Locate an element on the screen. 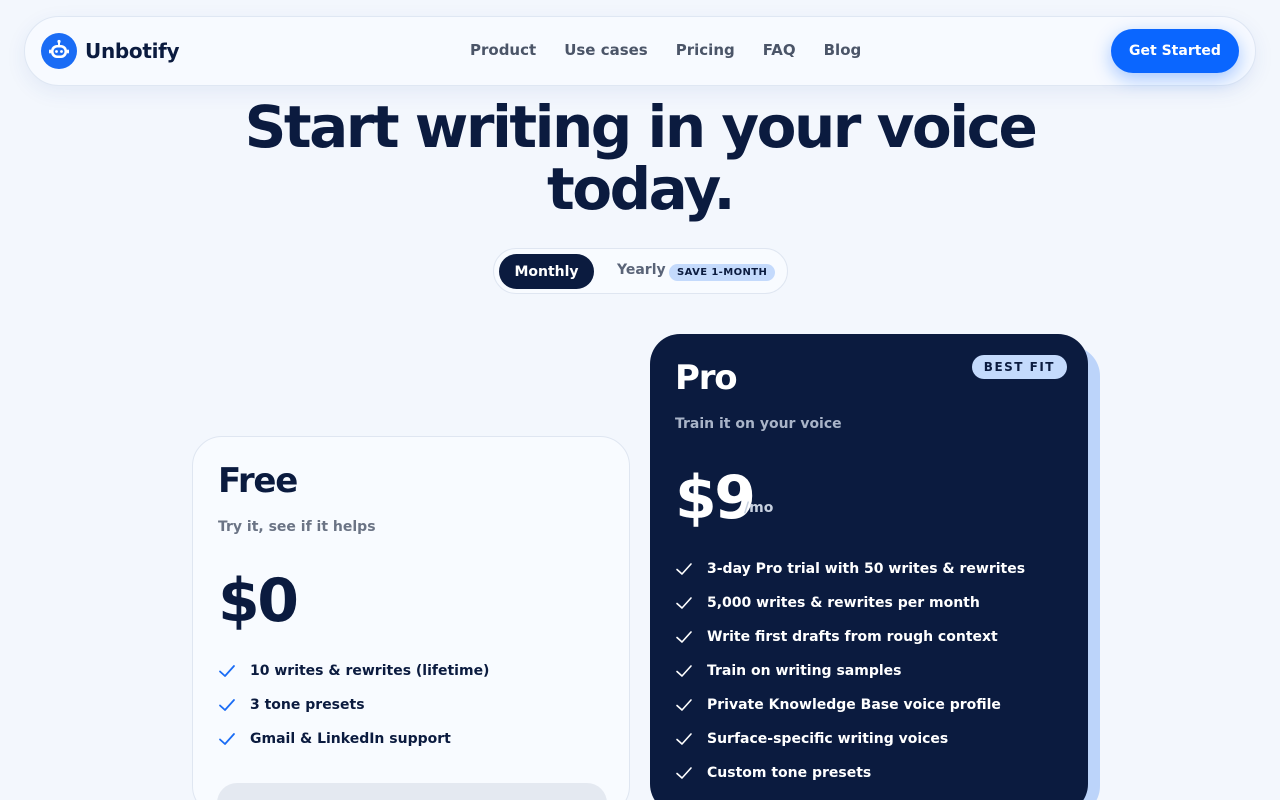  billing-toggle: Monthly Yearly SAVE 1-MONTH is located at coordinates (640, 271).